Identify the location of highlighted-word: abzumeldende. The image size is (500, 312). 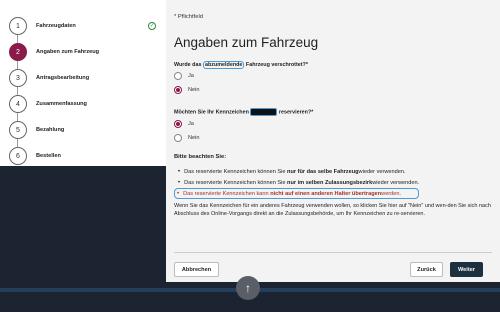
(223, 65).